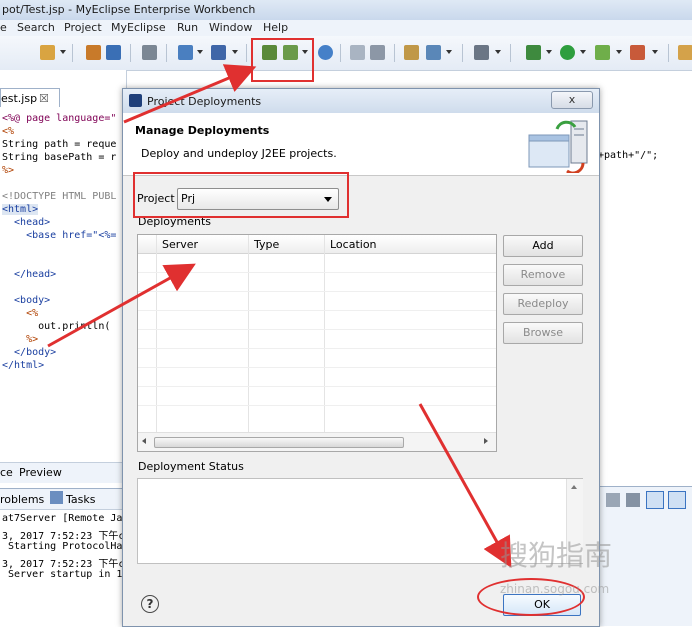 The width and height of the screenshot is (692, 627). Describe the element at coordinates (465, 485) in the screenshot. I see `annotation-arrow-to-ok` at that location.